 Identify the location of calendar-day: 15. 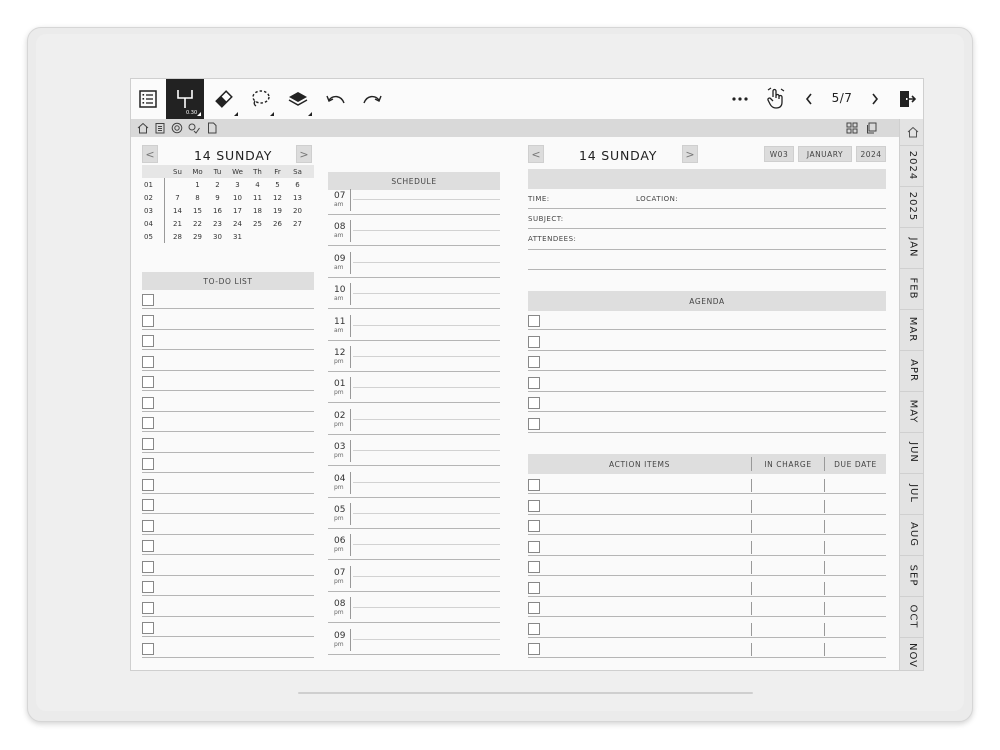
(197, 211).